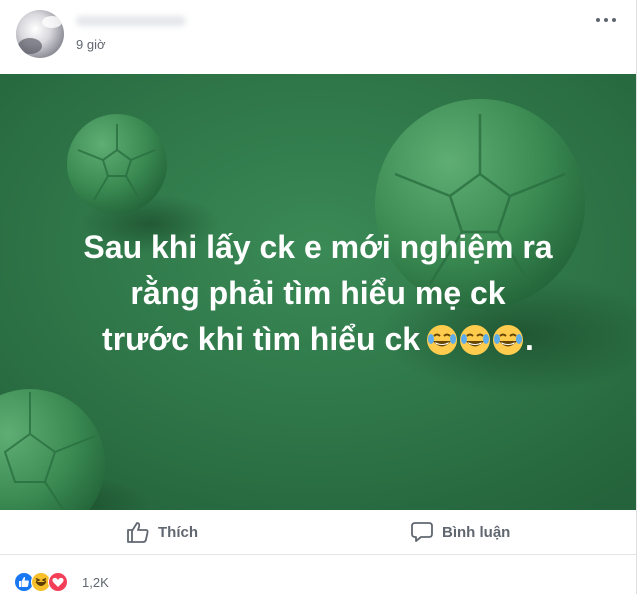 Image resolution: width=638 pixels, height=594 pixels. I want to click on thumbs-up-icon, so click(138, 532).